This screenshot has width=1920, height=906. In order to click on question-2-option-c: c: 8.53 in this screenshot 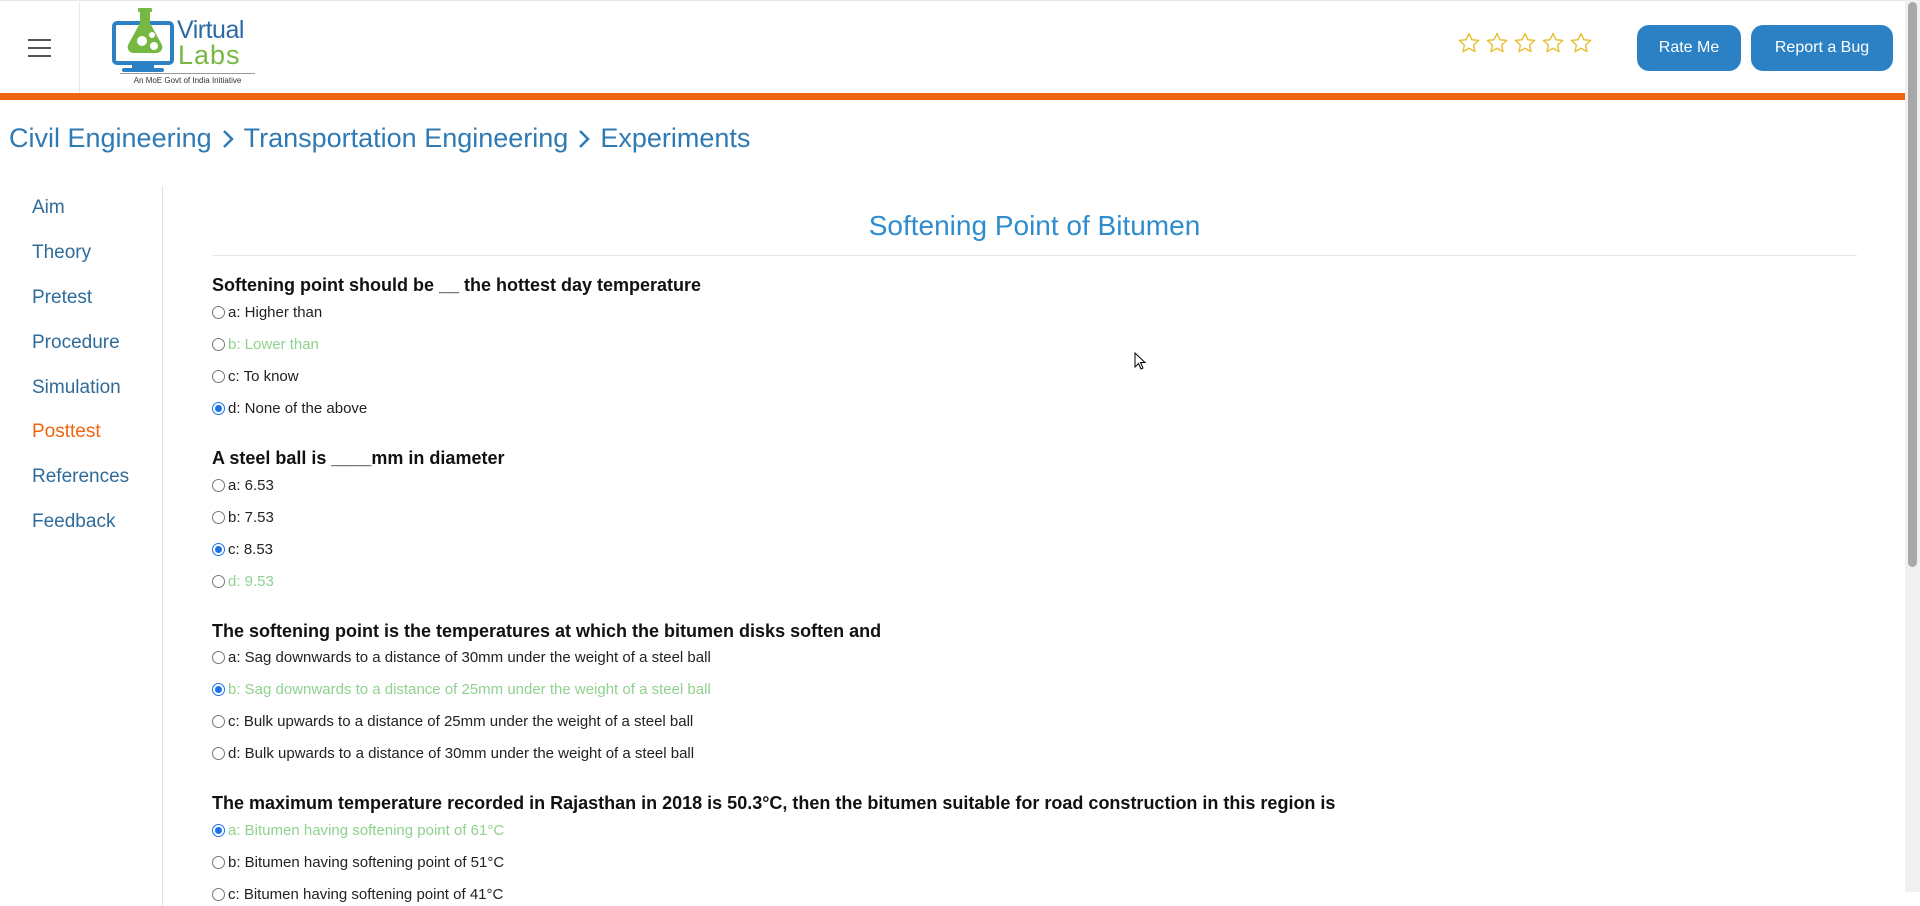, I will do `click(242, 549)`.